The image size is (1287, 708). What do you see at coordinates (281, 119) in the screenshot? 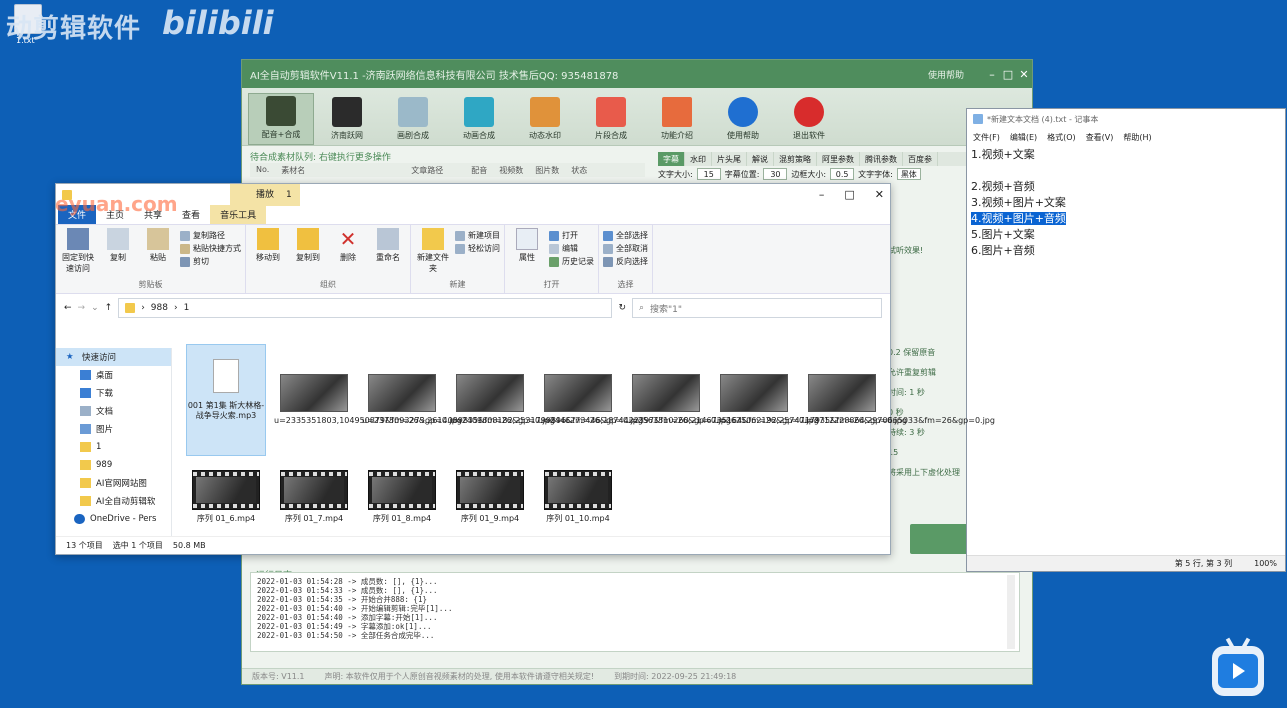
I see `tool-dub-compose: 配音+合成` at bounding box center [281, 119].